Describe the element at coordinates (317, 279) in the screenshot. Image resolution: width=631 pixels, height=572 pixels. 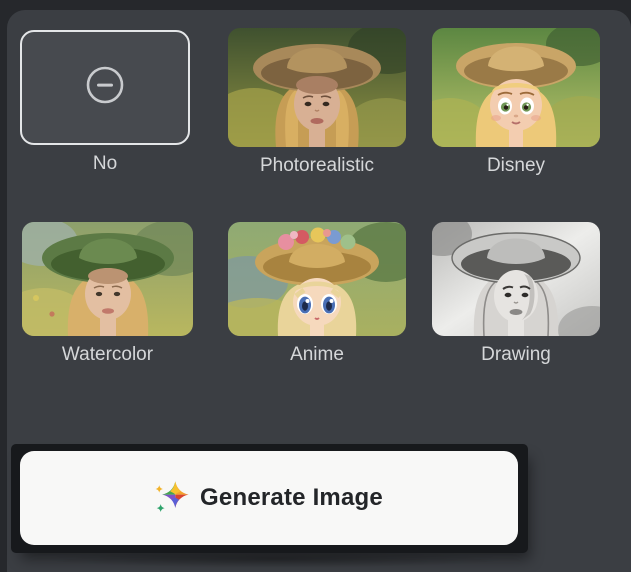
I see `anime-portrait-thumbnail` at that location.